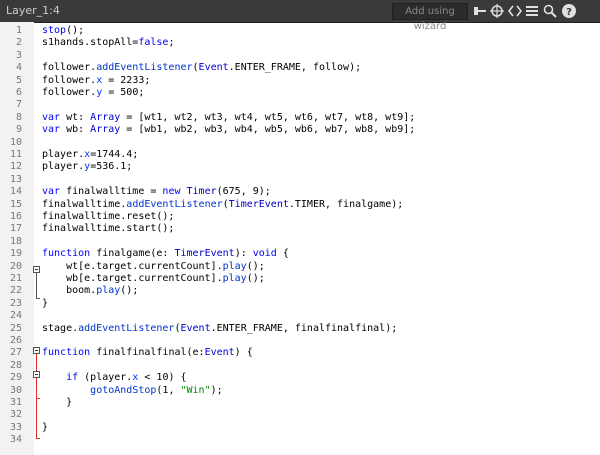  Describe the element at coordinates (15, 328) in the screenshot. I see `line-number: 25` at that location.